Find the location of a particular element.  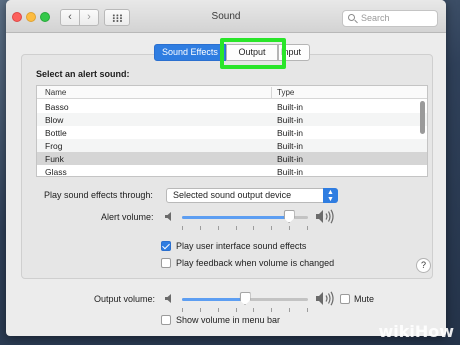

output-volume-label: Output volume: is located at coordinates (125, 299).